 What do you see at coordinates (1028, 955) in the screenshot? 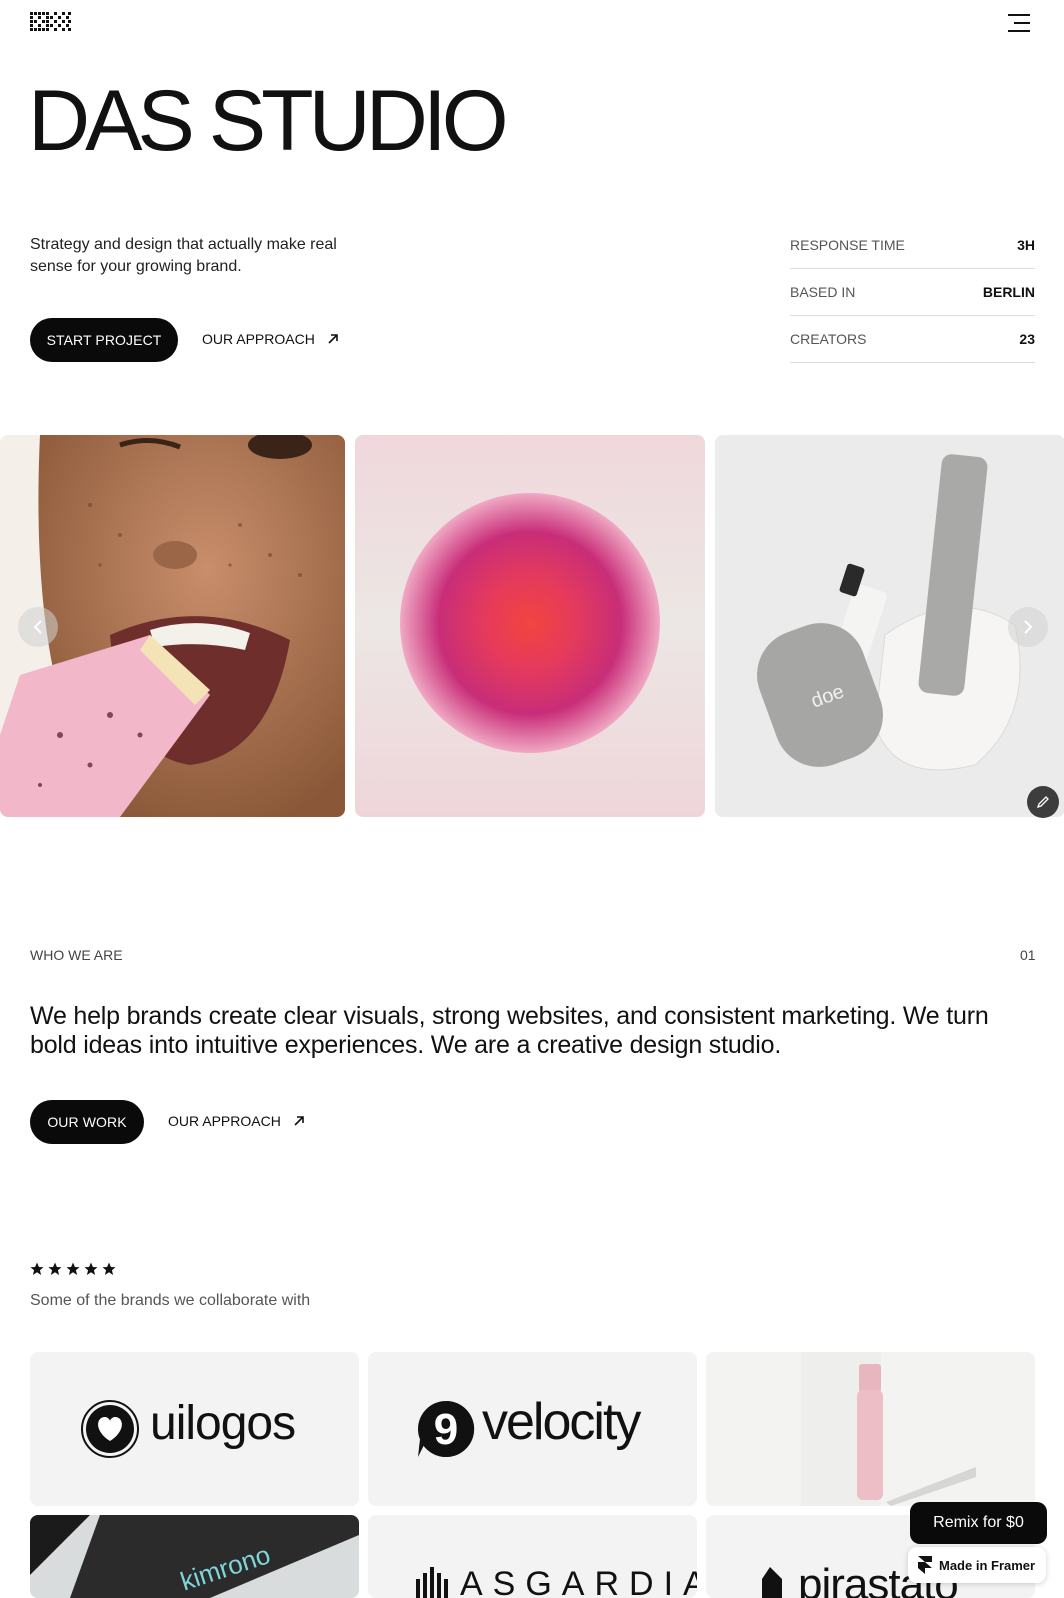
I see `section-number: 01` at bounding box center [1028, 955].